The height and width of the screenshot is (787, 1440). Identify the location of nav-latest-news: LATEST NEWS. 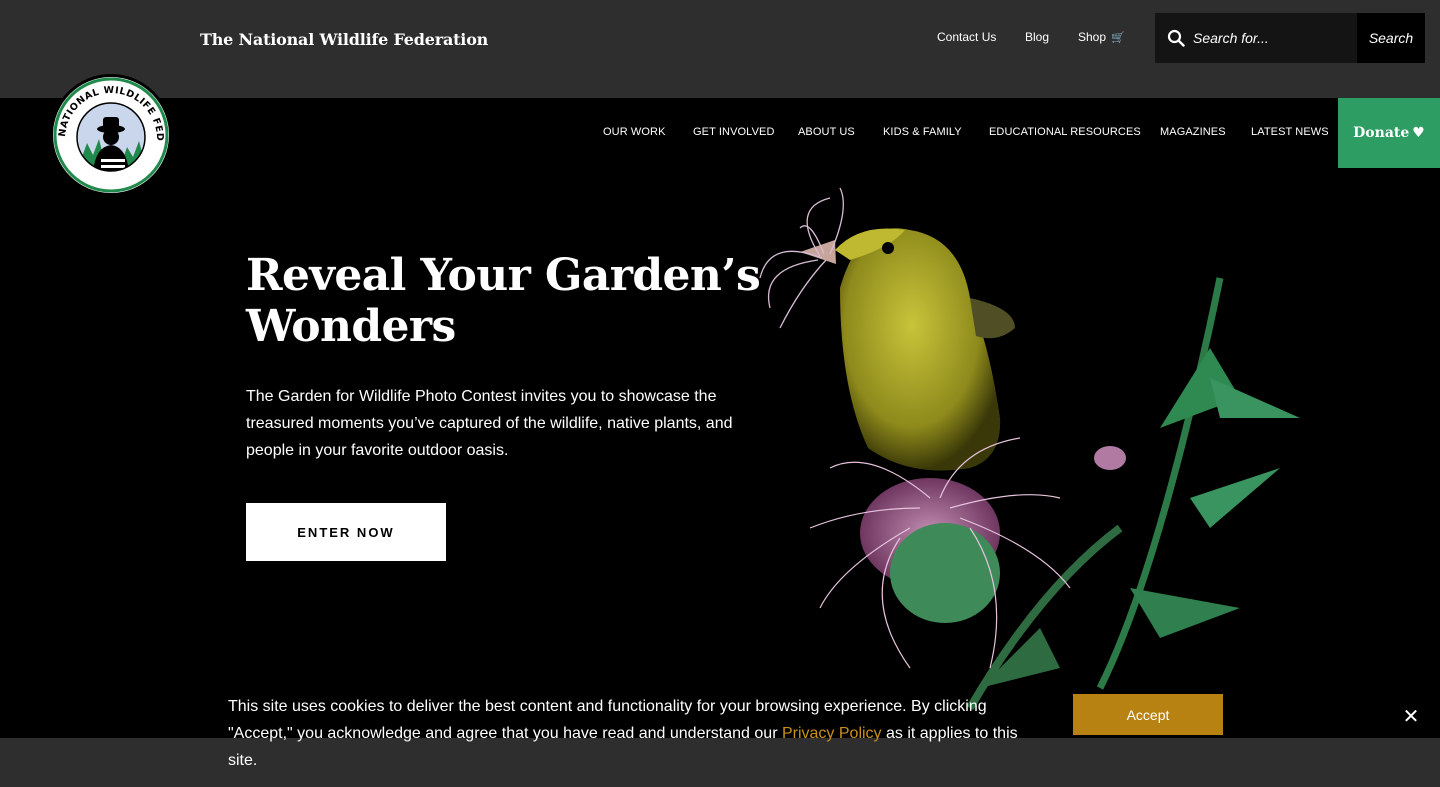
(1290, 132).